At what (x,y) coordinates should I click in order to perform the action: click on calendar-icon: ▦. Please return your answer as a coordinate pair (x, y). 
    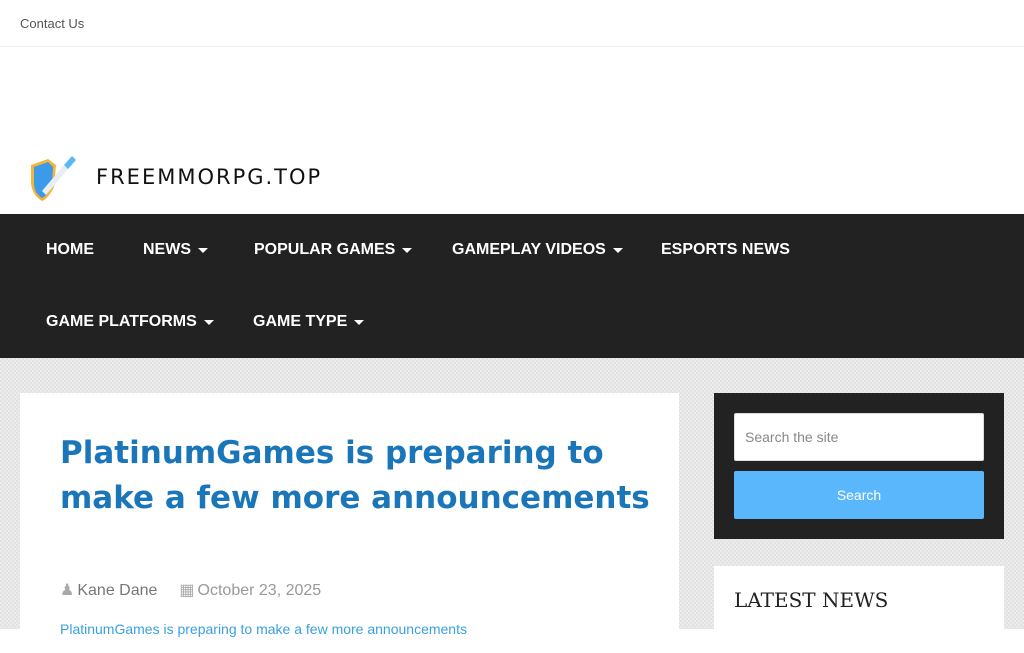
    Looking at the image, I should click on (187, 590).